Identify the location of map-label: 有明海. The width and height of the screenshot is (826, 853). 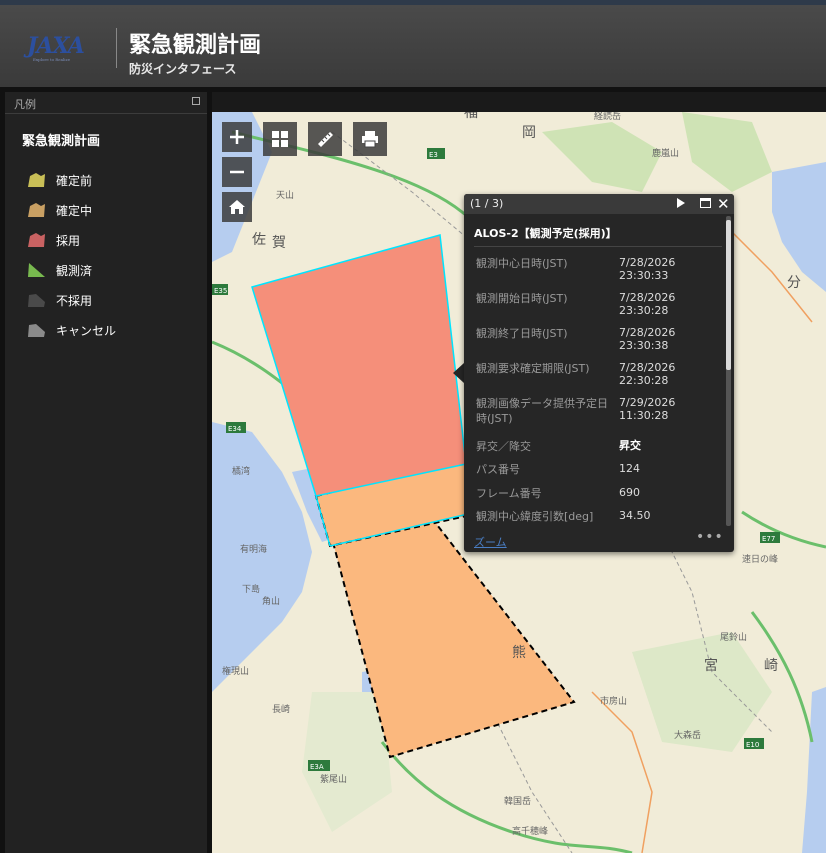
(253, 549).